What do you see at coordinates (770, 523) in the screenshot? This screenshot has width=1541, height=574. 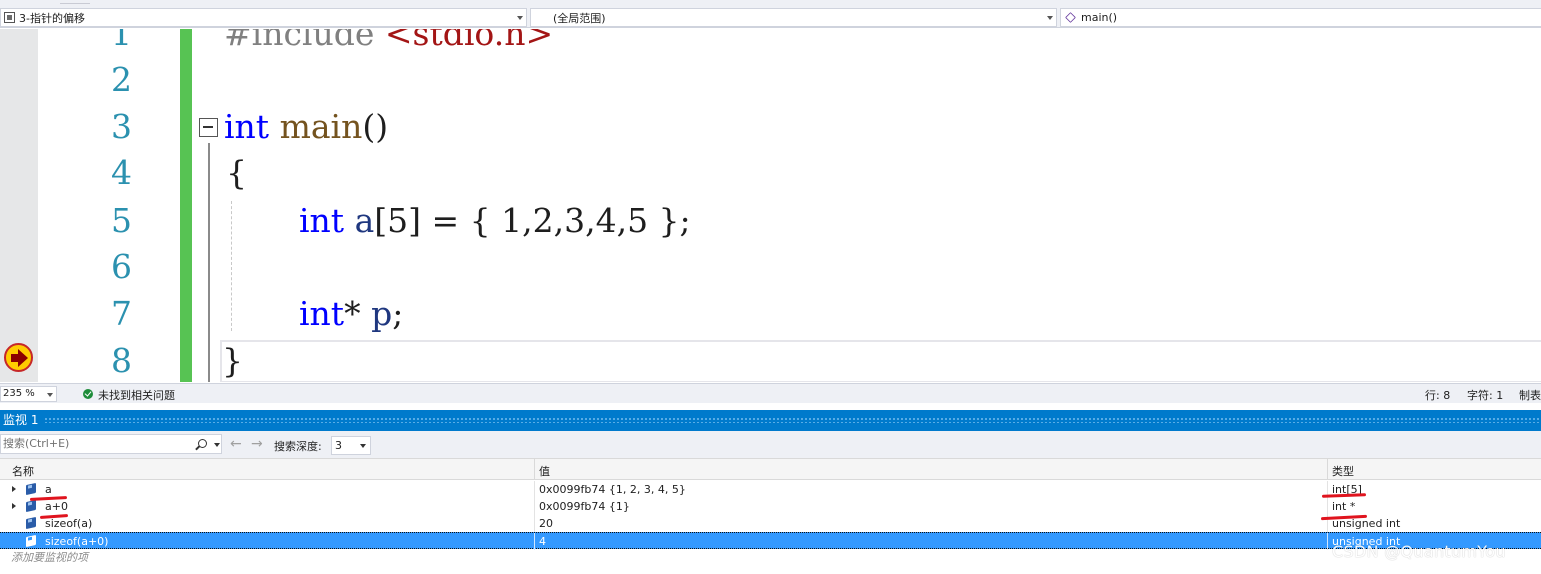 I see `watch-row: sizeof(a) 20 unsigned int` at bounding box center [770, 523].